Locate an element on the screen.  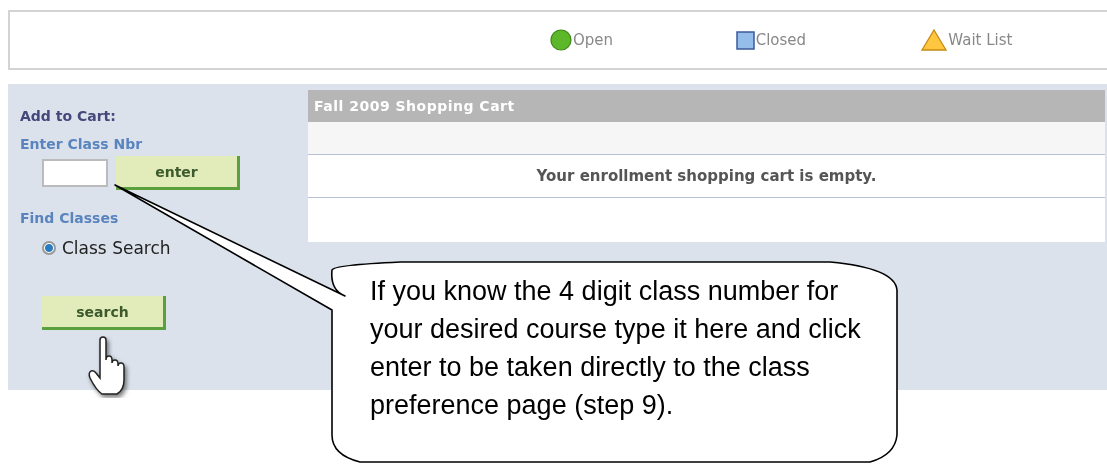
field-label: Enter Class Nbr is located at coordinates (81, 144).